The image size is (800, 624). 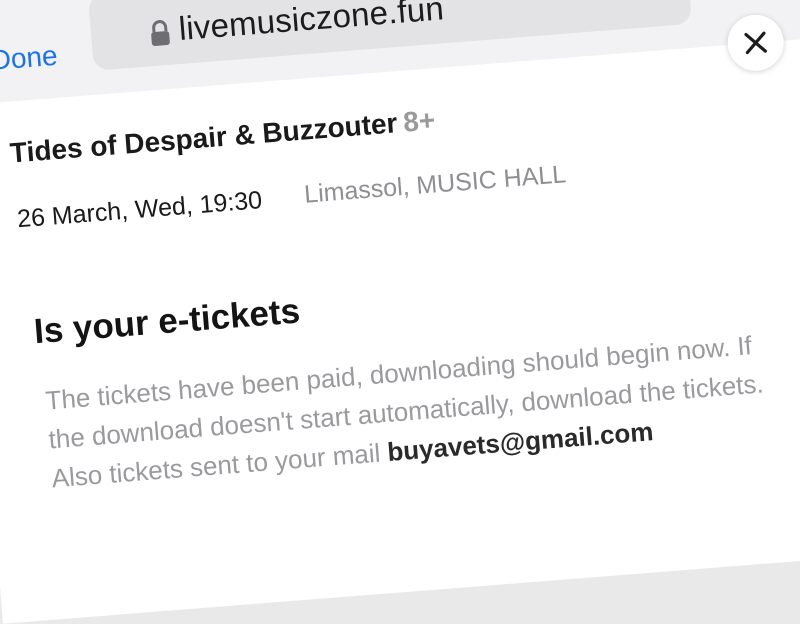 I want to click on age-rating-badge: 8+, so click(x=419, y=121).